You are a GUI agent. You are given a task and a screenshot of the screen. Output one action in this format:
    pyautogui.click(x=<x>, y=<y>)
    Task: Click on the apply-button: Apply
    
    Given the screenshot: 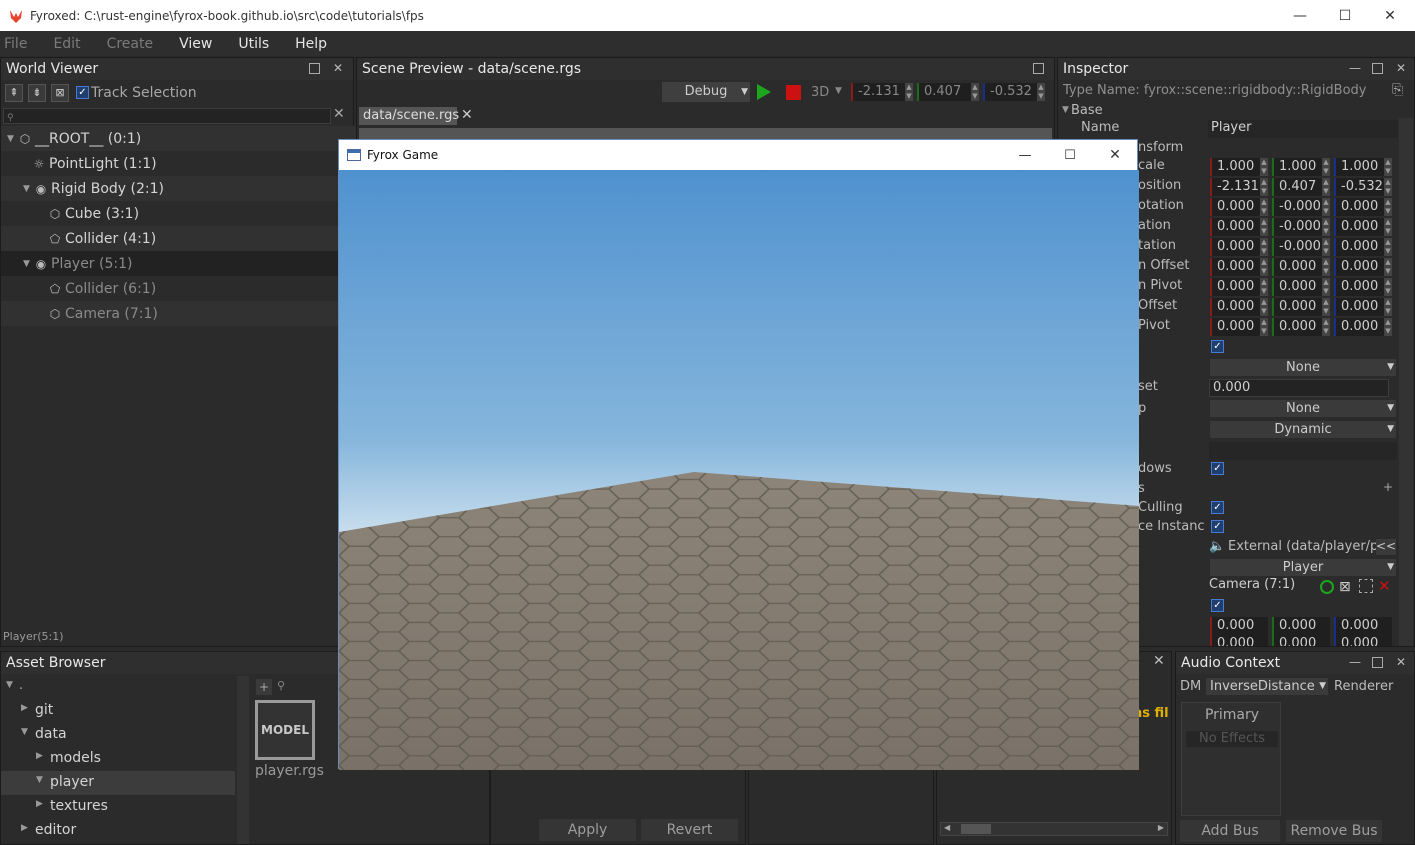 What is the action you would take?
    pyautogui.click(x=587, y=830)
    